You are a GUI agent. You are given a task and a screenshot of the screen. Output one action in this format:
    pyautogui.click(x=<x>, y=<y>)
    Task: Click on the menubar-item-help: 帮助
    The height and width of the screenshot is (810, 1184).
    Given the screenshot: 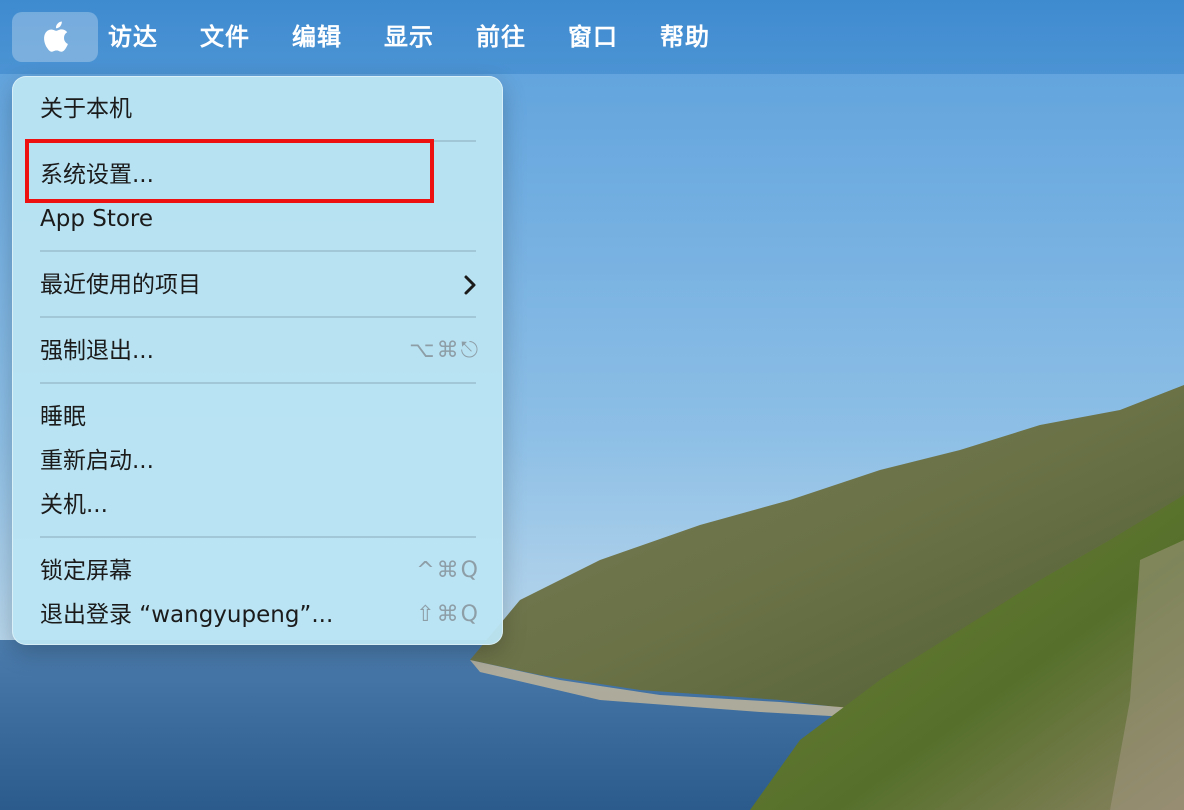 What is the action you would take?
    pyautogui.click(x=685, y=37)
    